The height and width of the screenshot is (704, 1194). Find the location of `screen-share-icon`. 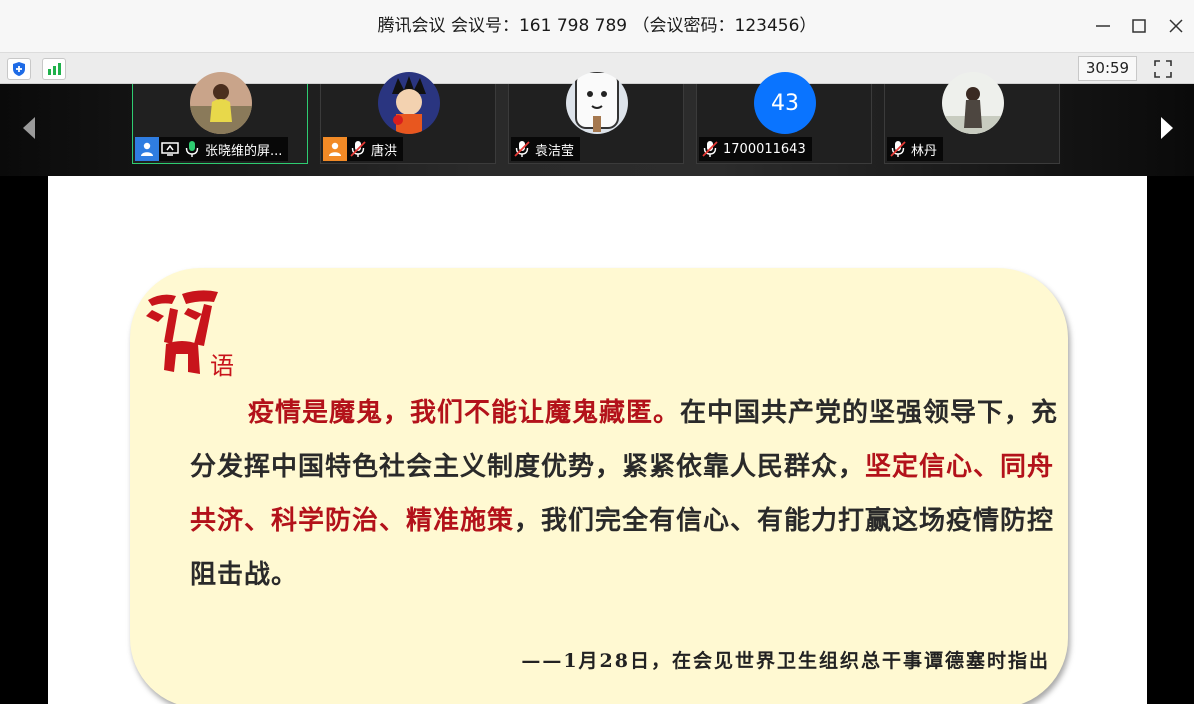

screen-share-icon is located at coordinates (170, 149).